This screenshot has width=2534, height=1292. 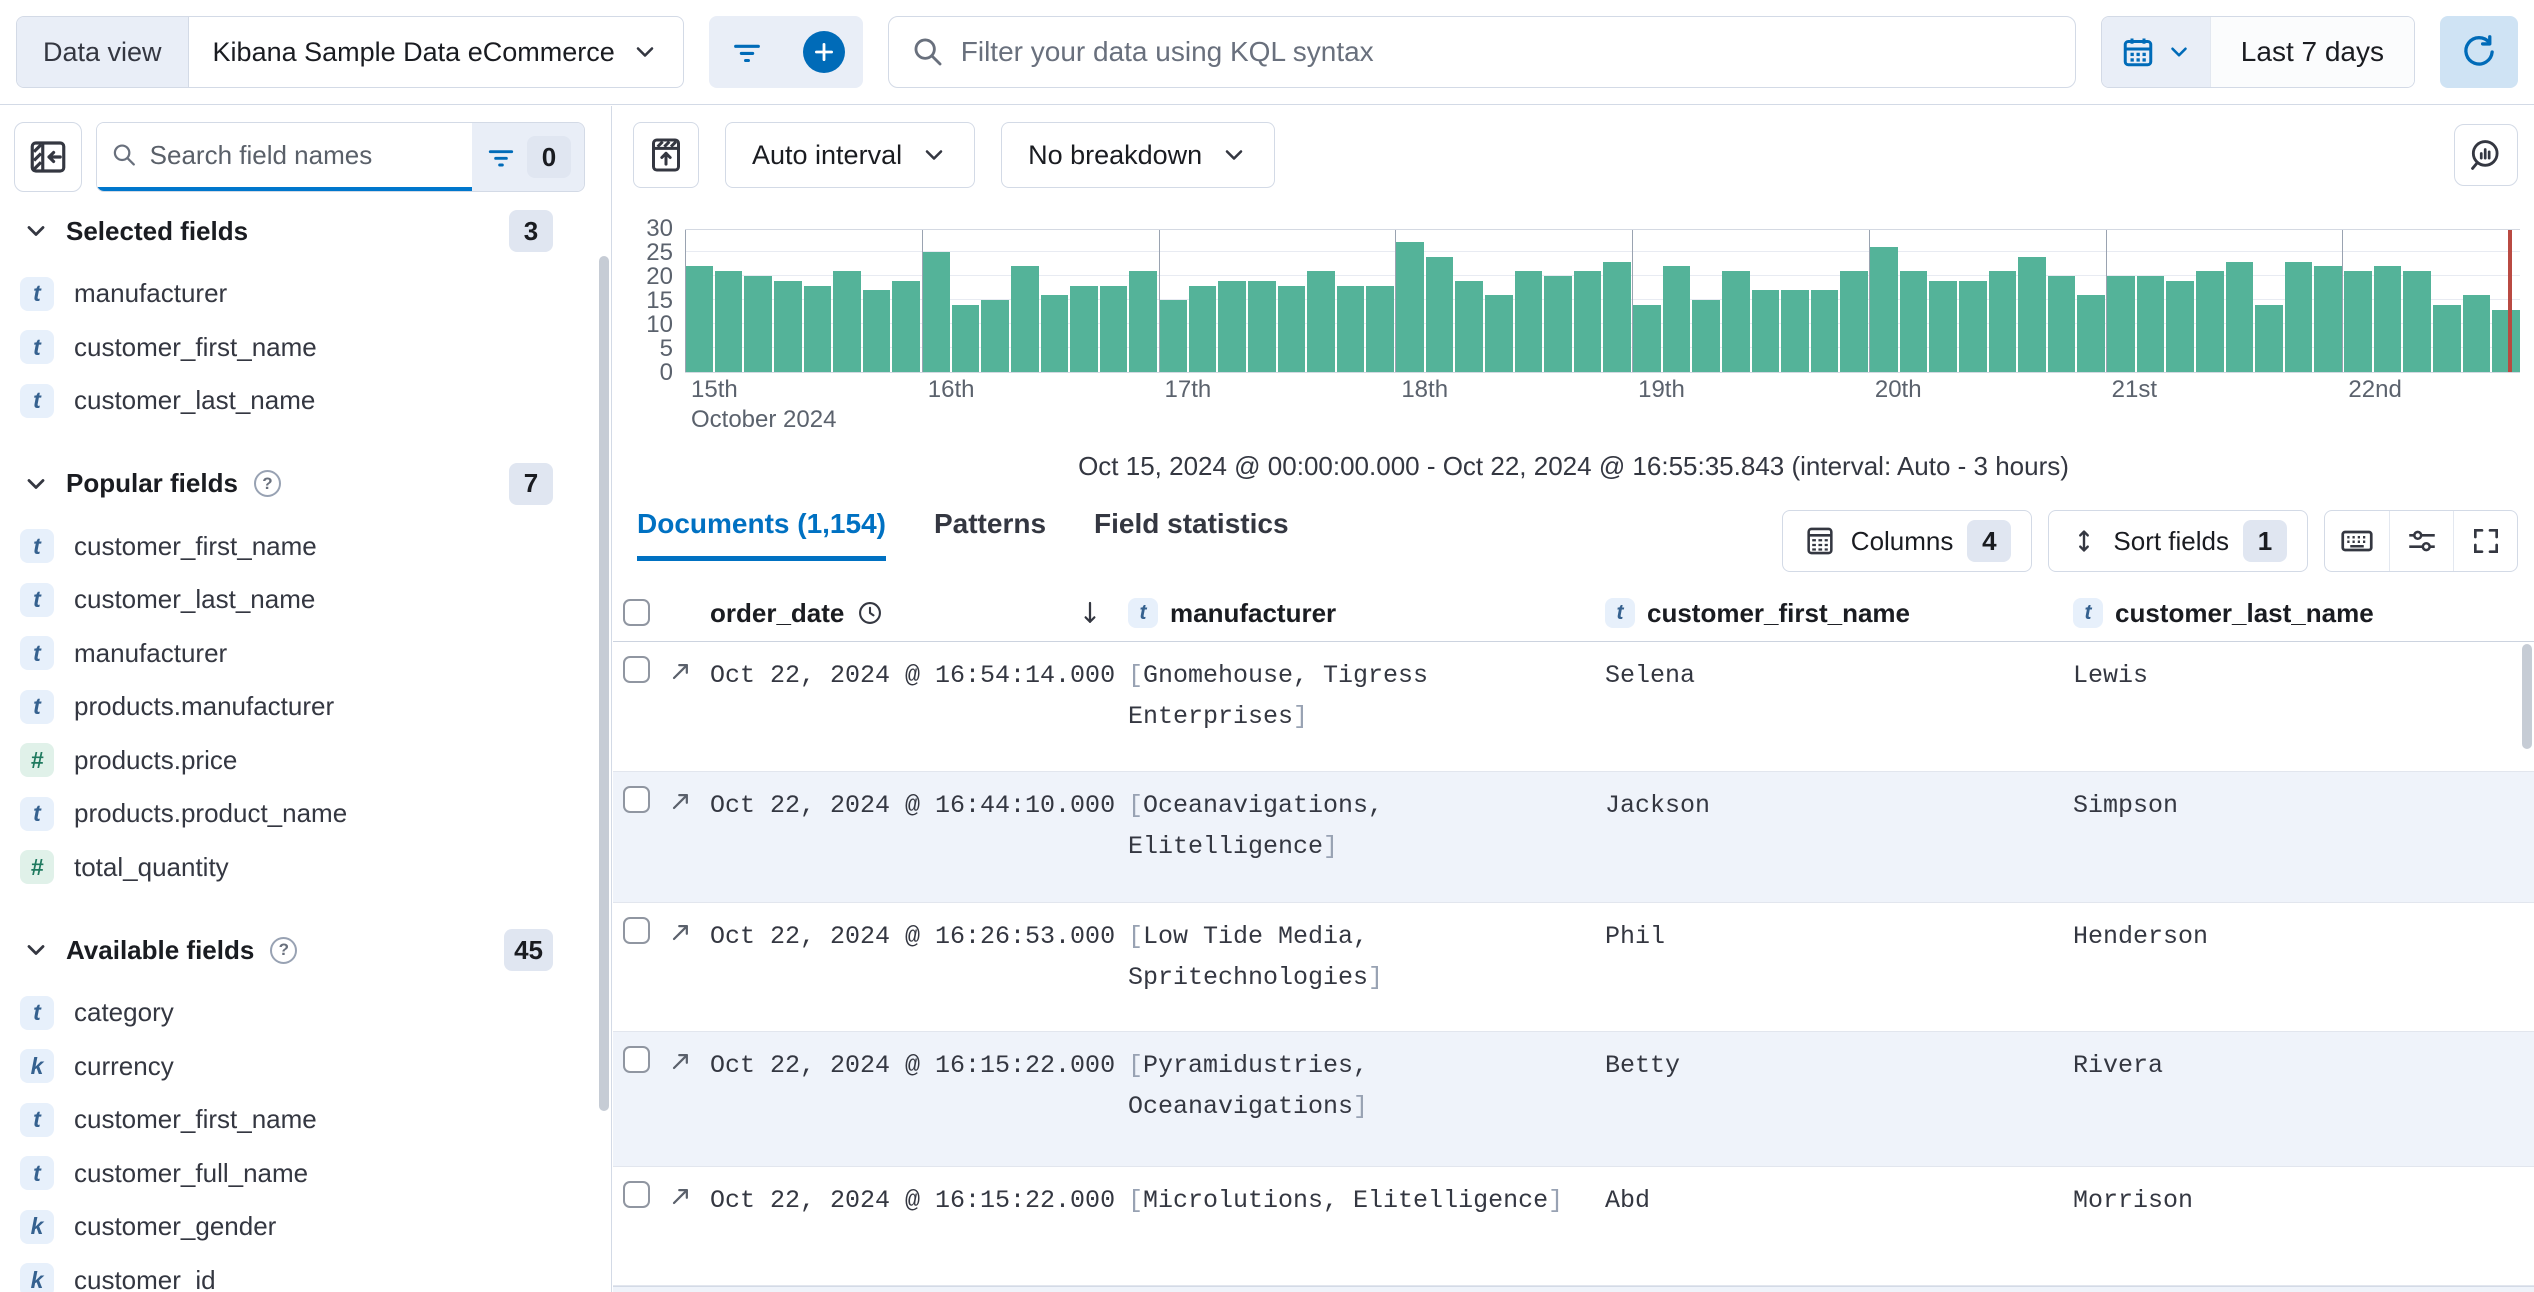 What do you see at coordinates (1191, 534) in the screenshot?
I see `tab-field-statistics: Field statistics` at bounding box center [1191, 534].